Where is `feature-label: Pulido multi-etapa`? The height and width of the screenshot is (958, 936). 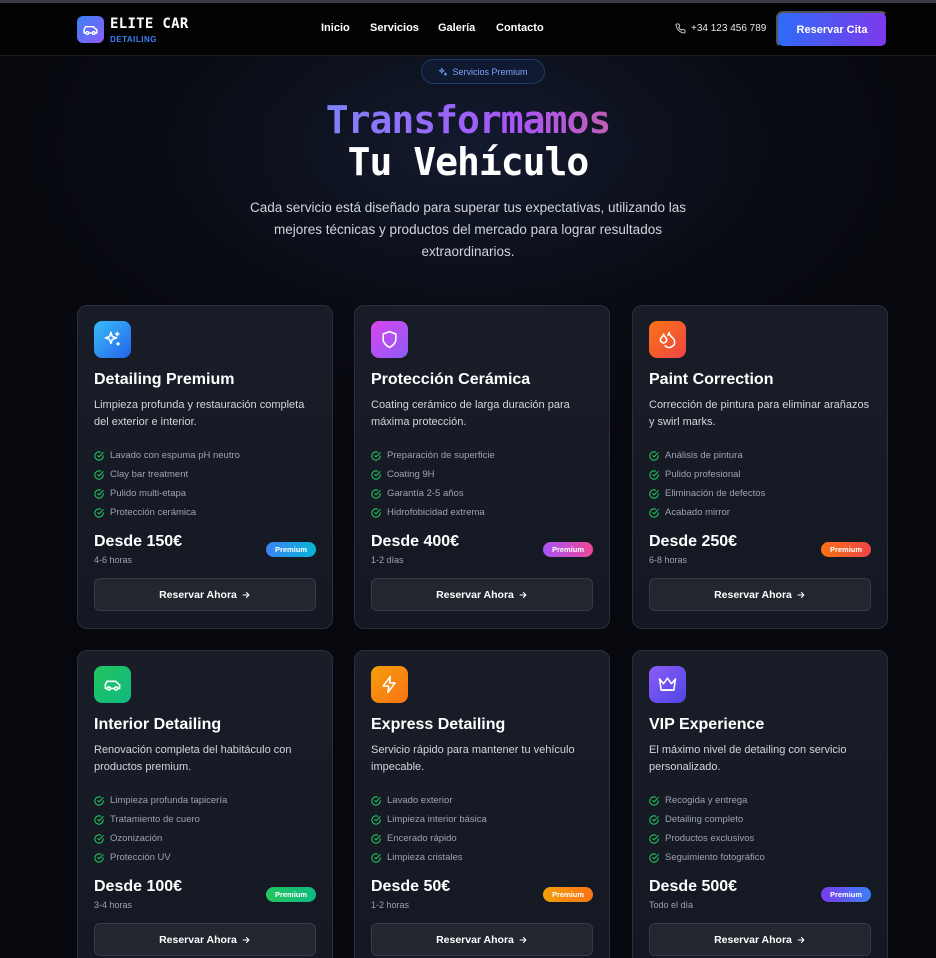
feature-label: Pulido multi-etapa is located at coordinates (148, 493).